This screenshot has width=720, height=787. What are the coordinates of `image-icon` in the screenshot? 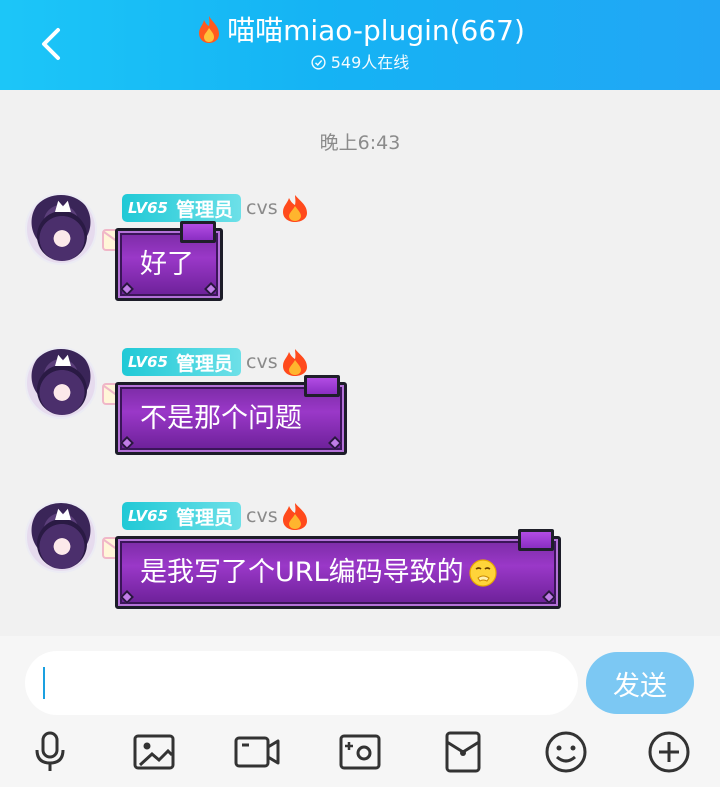 It's located at (154, 752).